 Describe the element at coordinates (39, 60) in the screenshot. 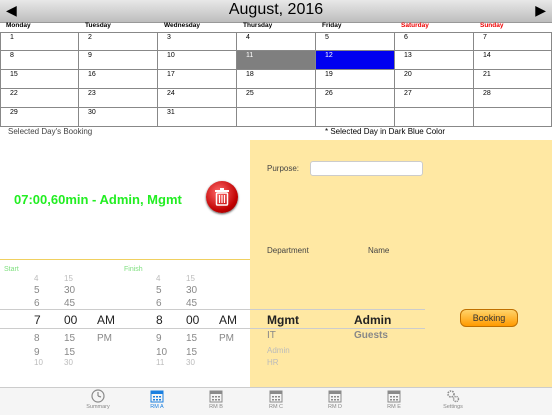

I see `calendar-day-8: 8` at that location.